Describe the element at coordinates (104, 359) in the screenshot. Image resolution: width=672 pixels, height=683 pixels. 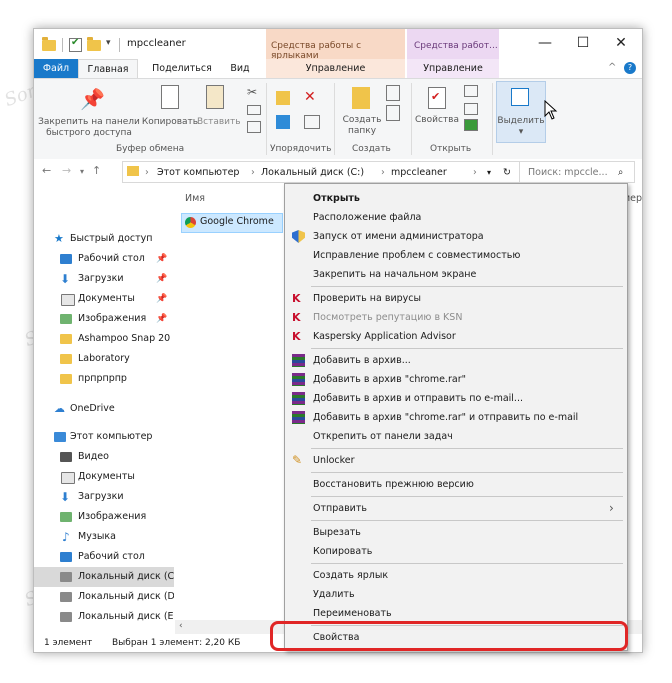
I see `nav-item-laboratory: Laboratory` at that location.